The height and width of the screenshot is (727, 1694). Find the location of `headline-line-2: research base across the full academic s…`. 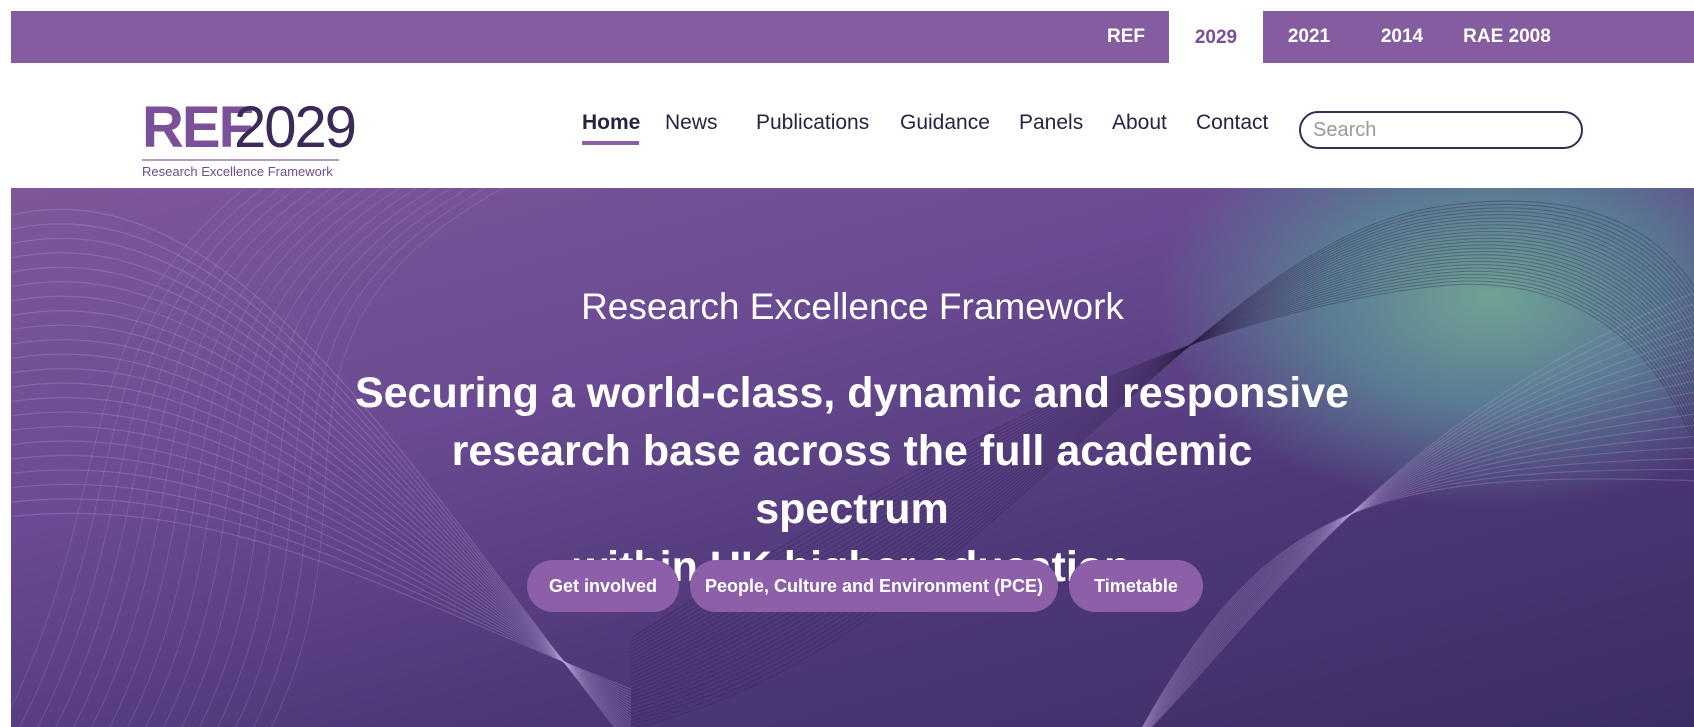

headline-line-2: research base across the full academic s… is located at coordinates (852, 480).